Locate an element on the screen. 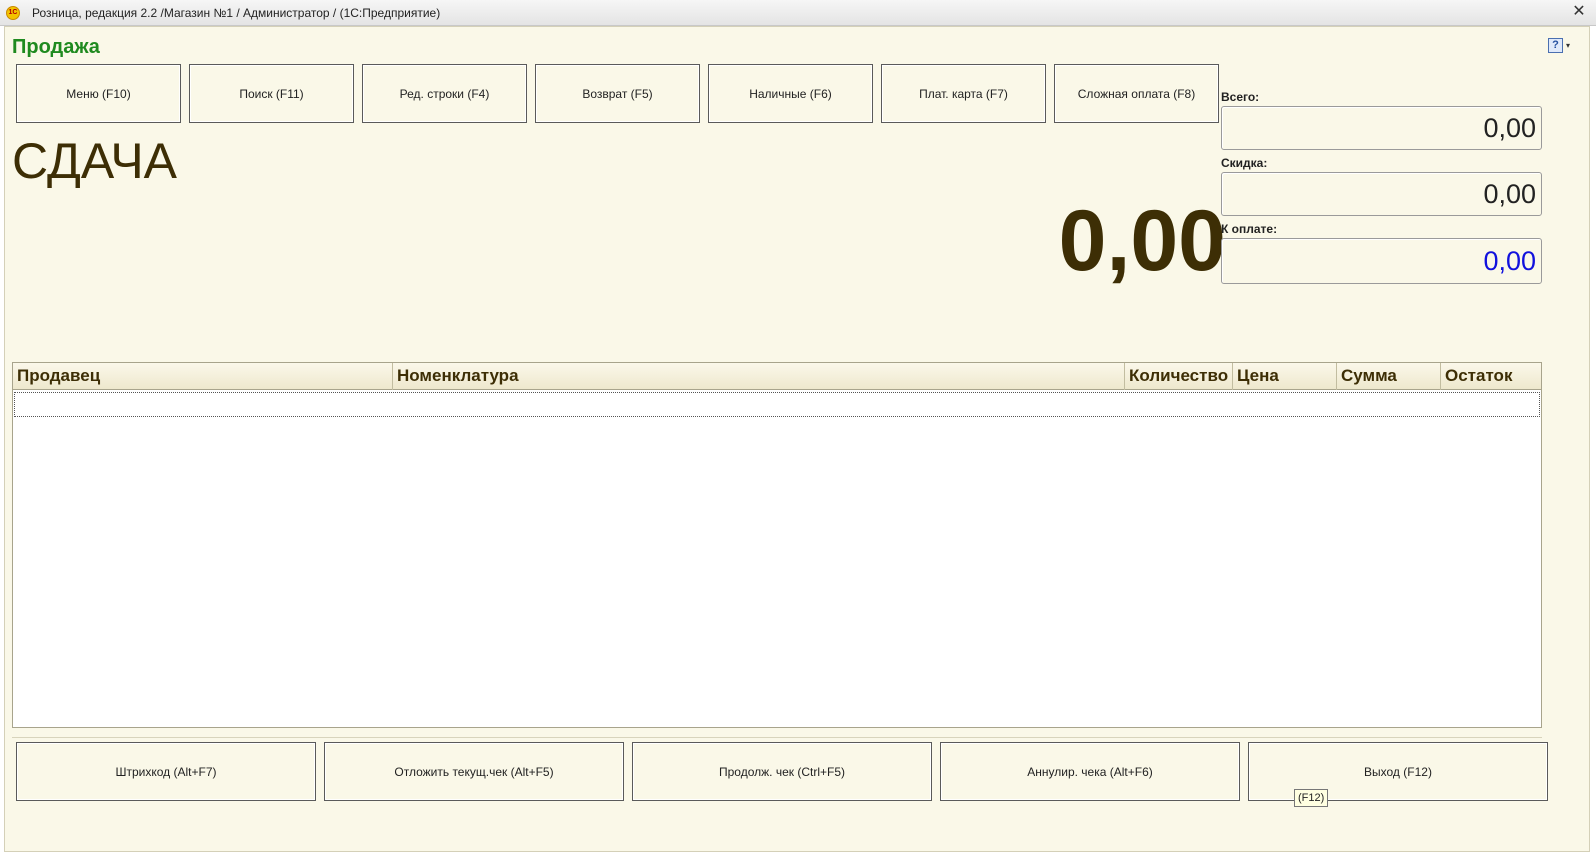 This screenshot has height=856, width=1596. shortcut-tooltip: (F12) is located at coordinates (1311, 798).